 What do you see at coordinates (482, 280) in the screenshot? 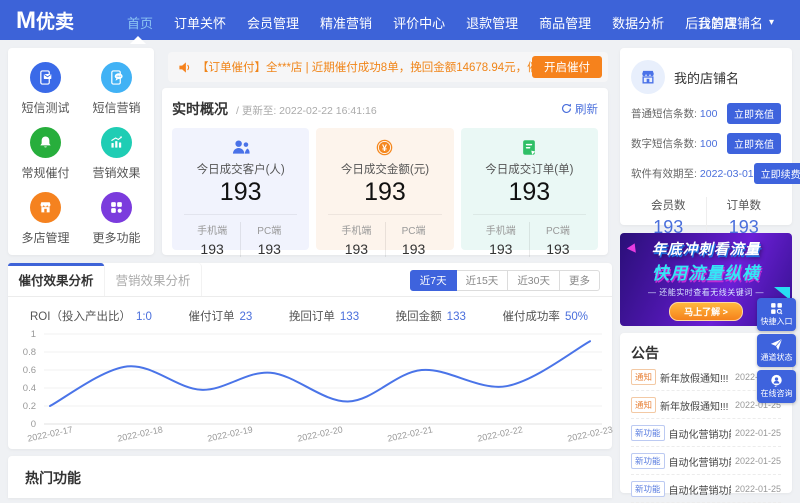
I see `range-15d-button: 近15天` at bounding box center [482, 280].